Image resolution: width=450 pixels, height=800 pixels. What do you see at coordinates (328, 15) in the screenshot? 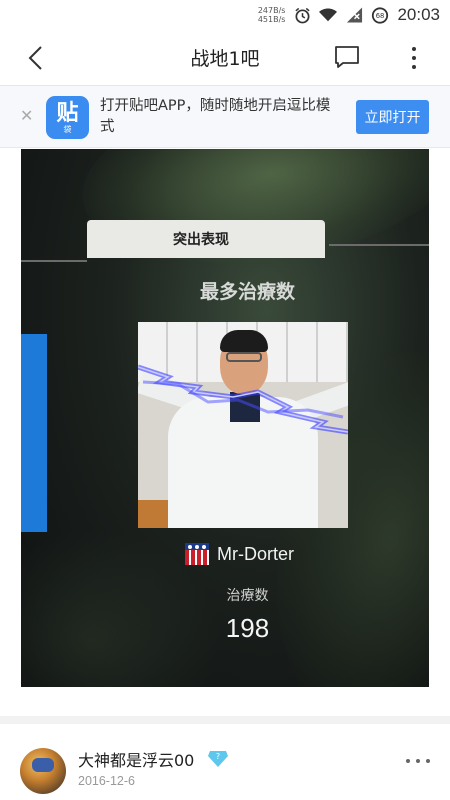
I see `wifi-icon` at bounding box center [328, 15].